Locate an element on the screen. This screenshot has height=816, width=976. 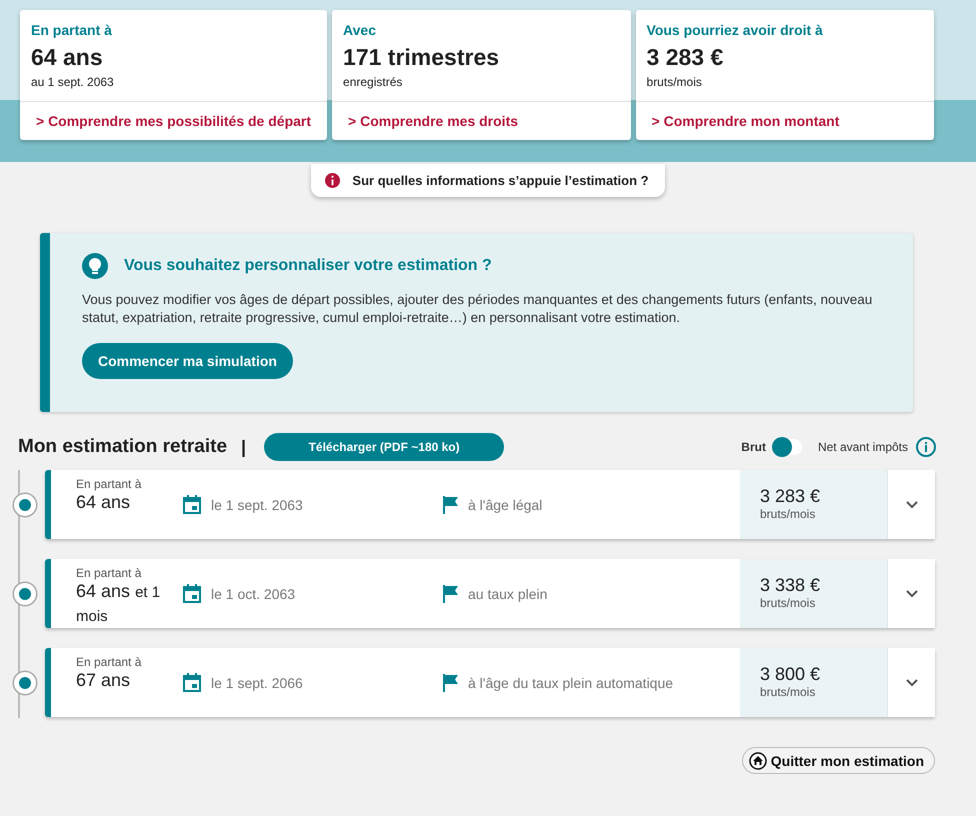
banner-title: Vous souhaitez personnaliser votre estimation ? is located at coordinates (308, 266).